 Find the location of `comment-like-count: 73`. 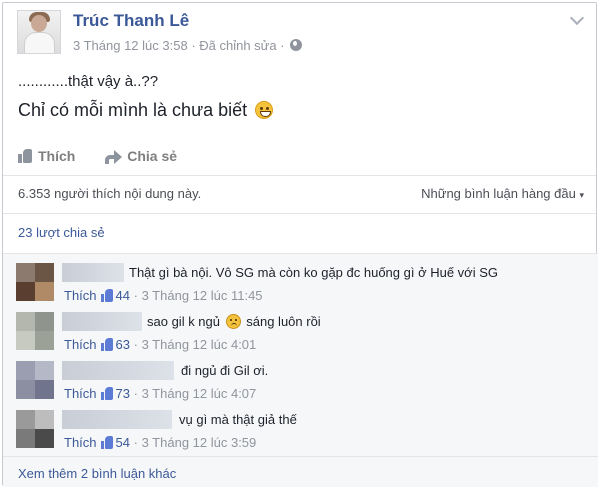

comment-like-count: 73 is located at coordinates (123, 393).